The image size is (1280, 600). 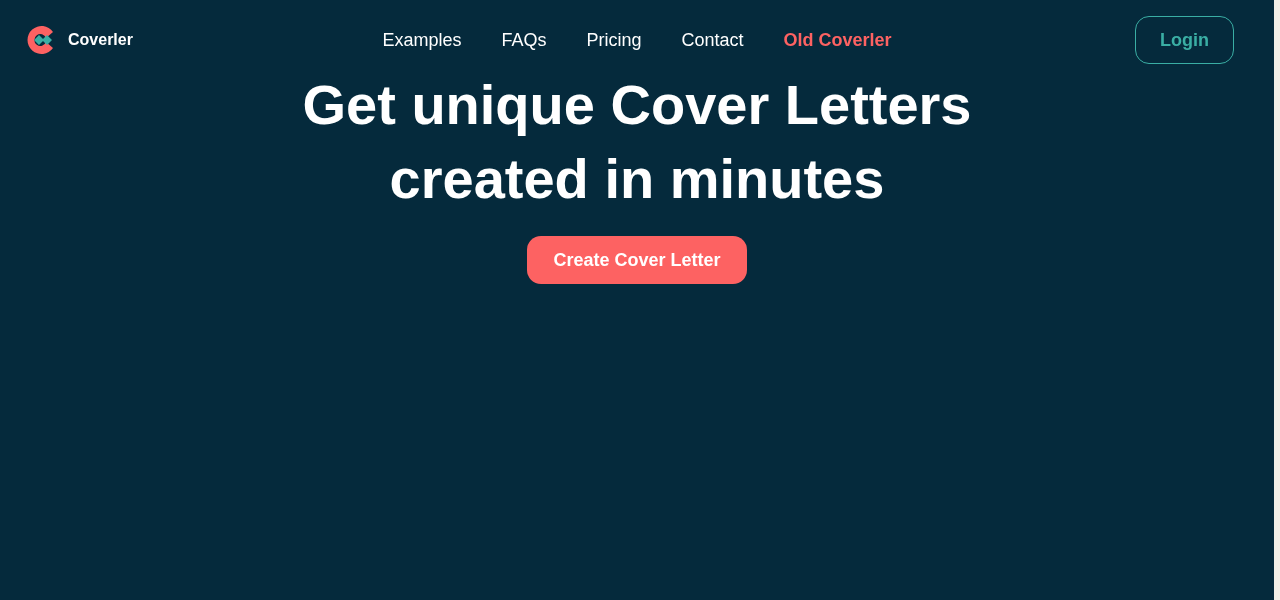 I want to click on nav-link: Examples, so click(x=422, y=40).